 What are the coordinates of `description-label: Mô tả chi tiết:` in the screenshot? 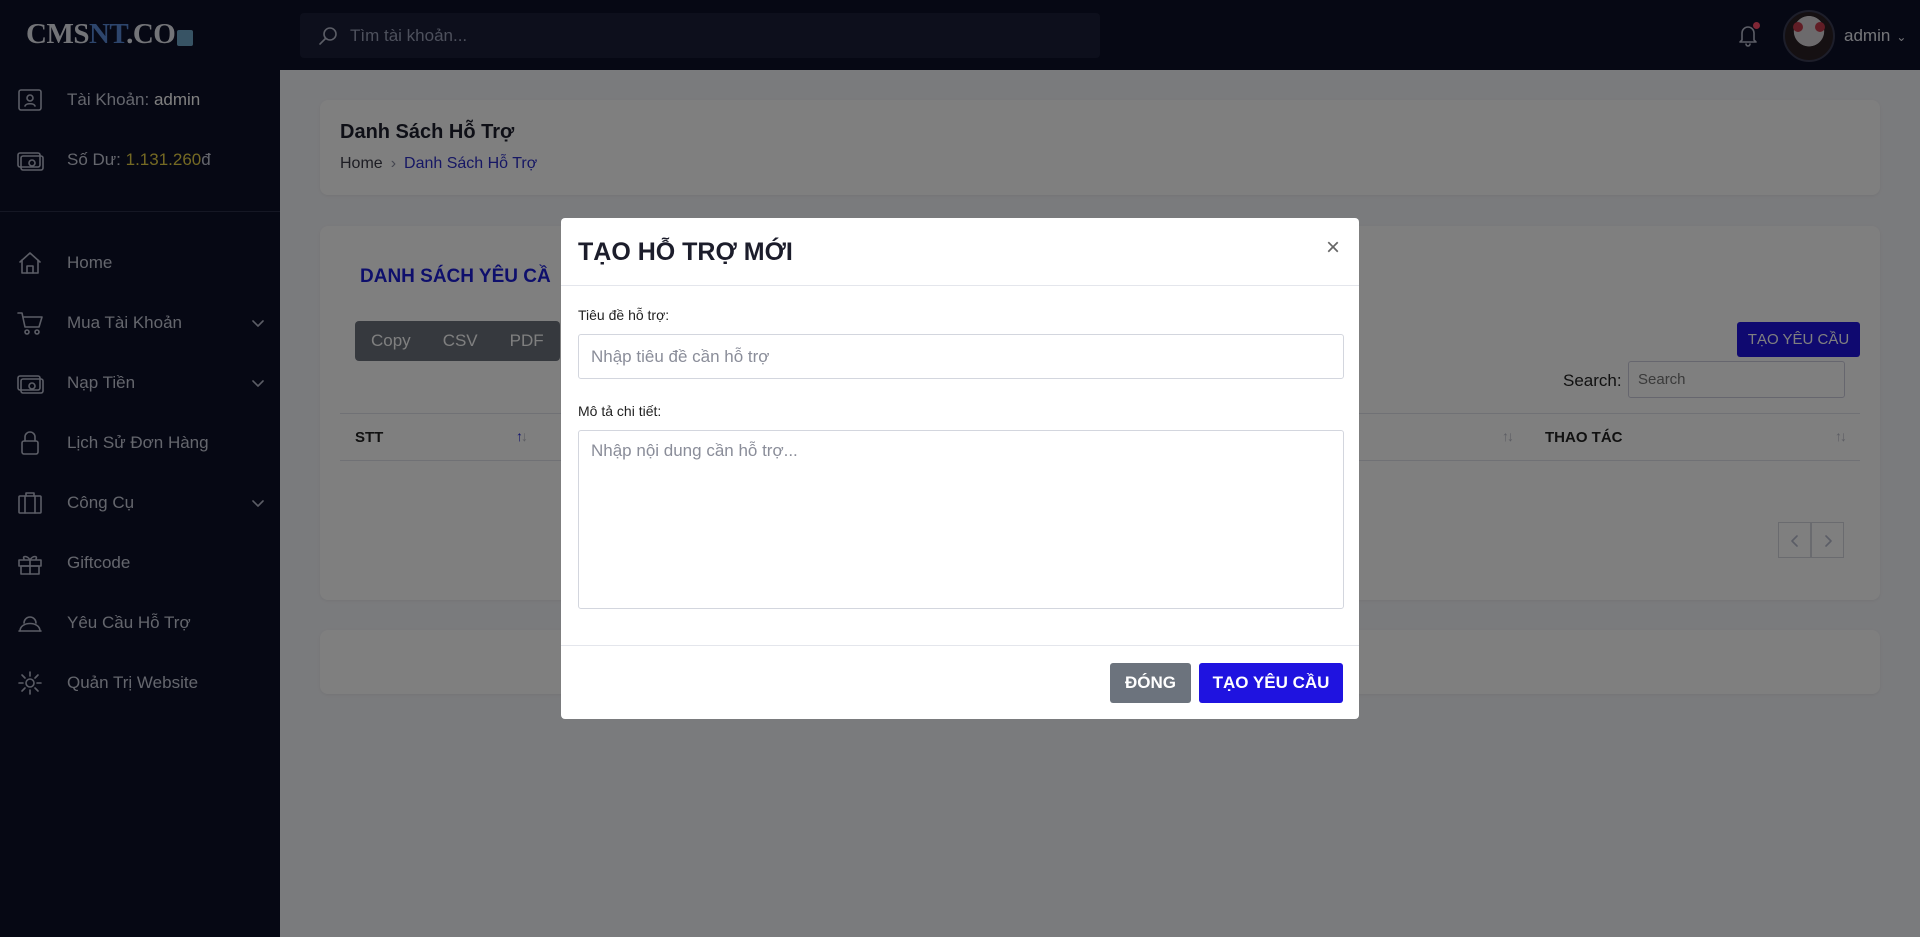 It's located at (620, 411).